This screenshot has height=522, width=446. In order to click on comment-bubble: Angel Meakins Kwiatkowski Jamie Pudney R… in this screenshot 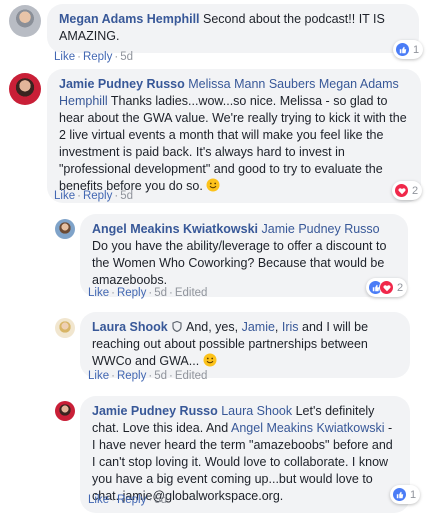, I will do `click(244, 255)`.